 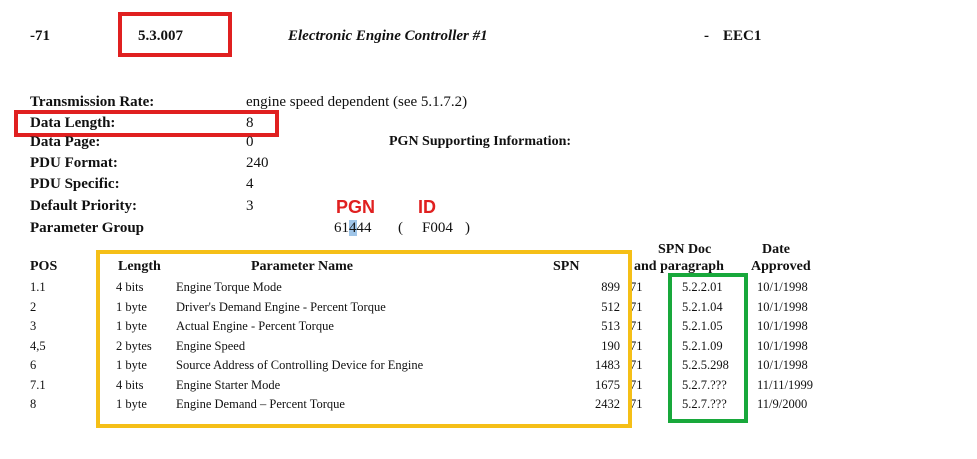 I want to click on id-value: F004, so click(x=437, y=228).